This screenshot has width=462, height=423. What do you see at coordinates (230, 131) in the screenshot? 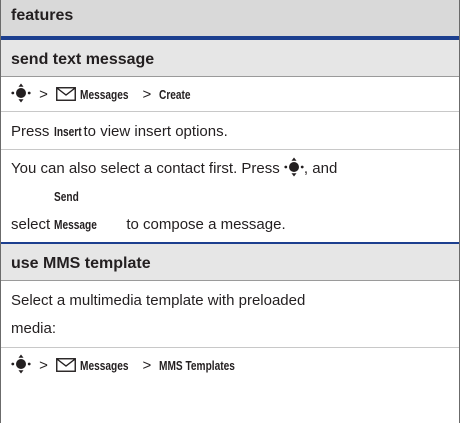
I see `instruction-row: Press Insert to view insert options.` at bounding box center [230, 131].